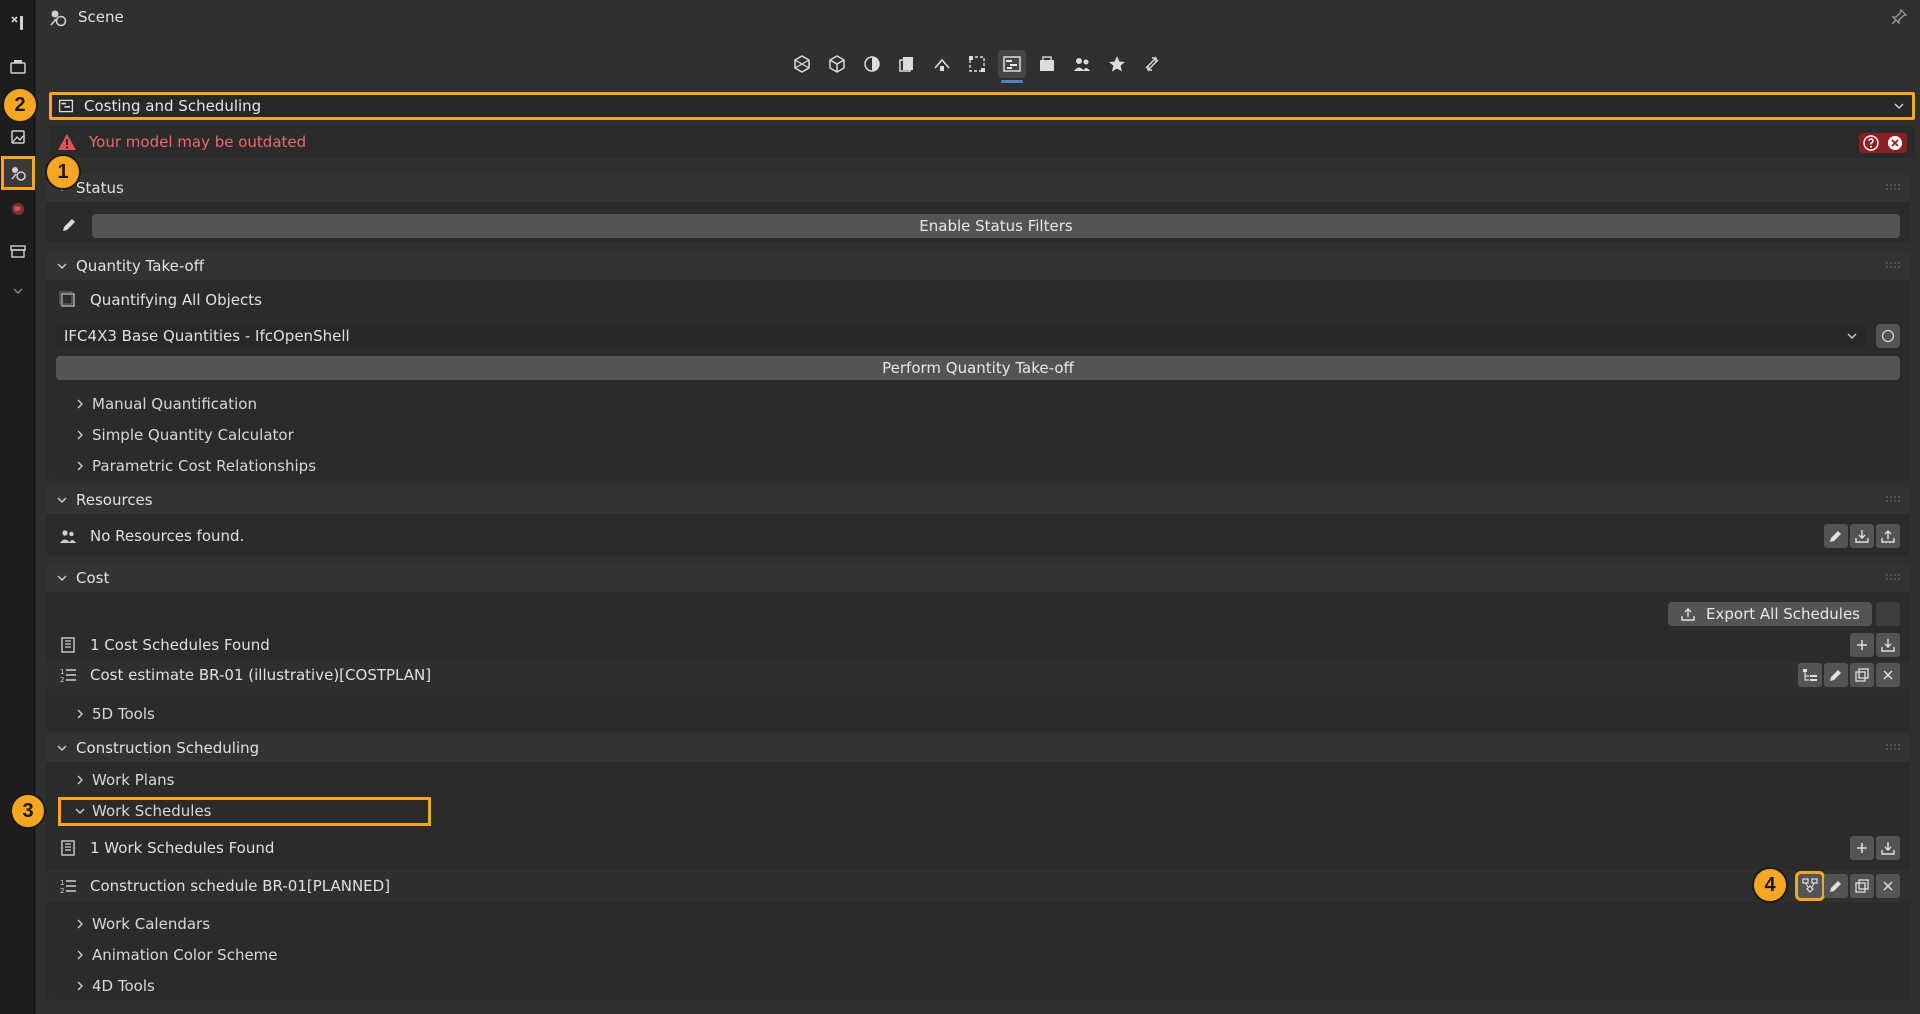 This screenshot has width=1920, height=1014. What do you see at coordinates (961, 336) in the screenshot?
I see `qto-rule-dropdown: IFC4X3 Base Quantities - IfcOpenShell` at bounding box center [961, 336].